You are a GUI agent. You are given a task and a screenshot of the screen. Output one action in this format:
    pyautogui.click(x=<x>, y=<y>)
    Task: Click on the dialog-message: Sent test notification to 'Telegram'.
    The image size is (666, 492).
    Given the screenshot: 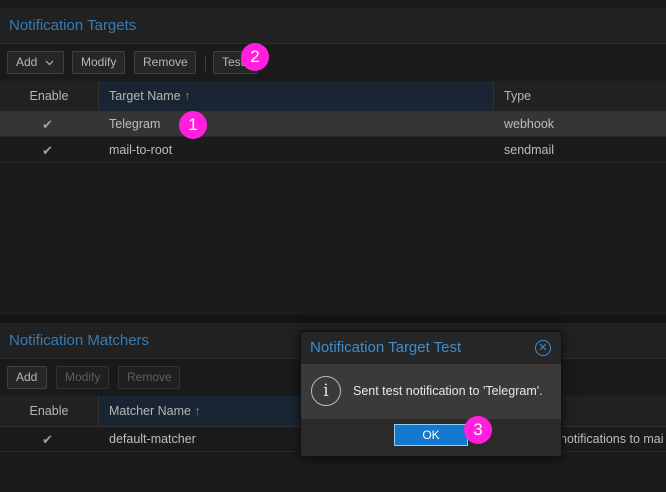 What is the action you would take?
    pyautogui.click(x=448, y=391)
    